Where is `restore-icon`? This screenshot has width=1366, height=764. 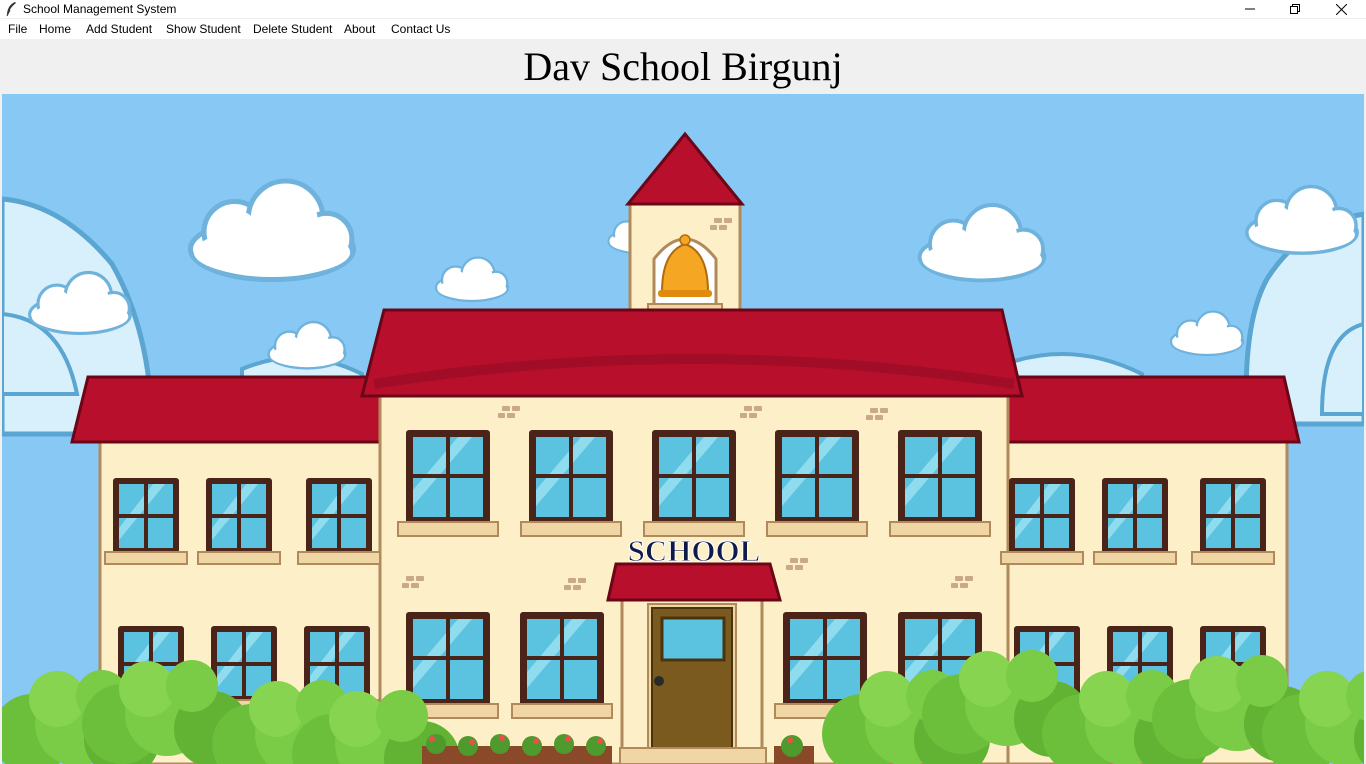 restore-icon is located at coordinates (1295, 9).